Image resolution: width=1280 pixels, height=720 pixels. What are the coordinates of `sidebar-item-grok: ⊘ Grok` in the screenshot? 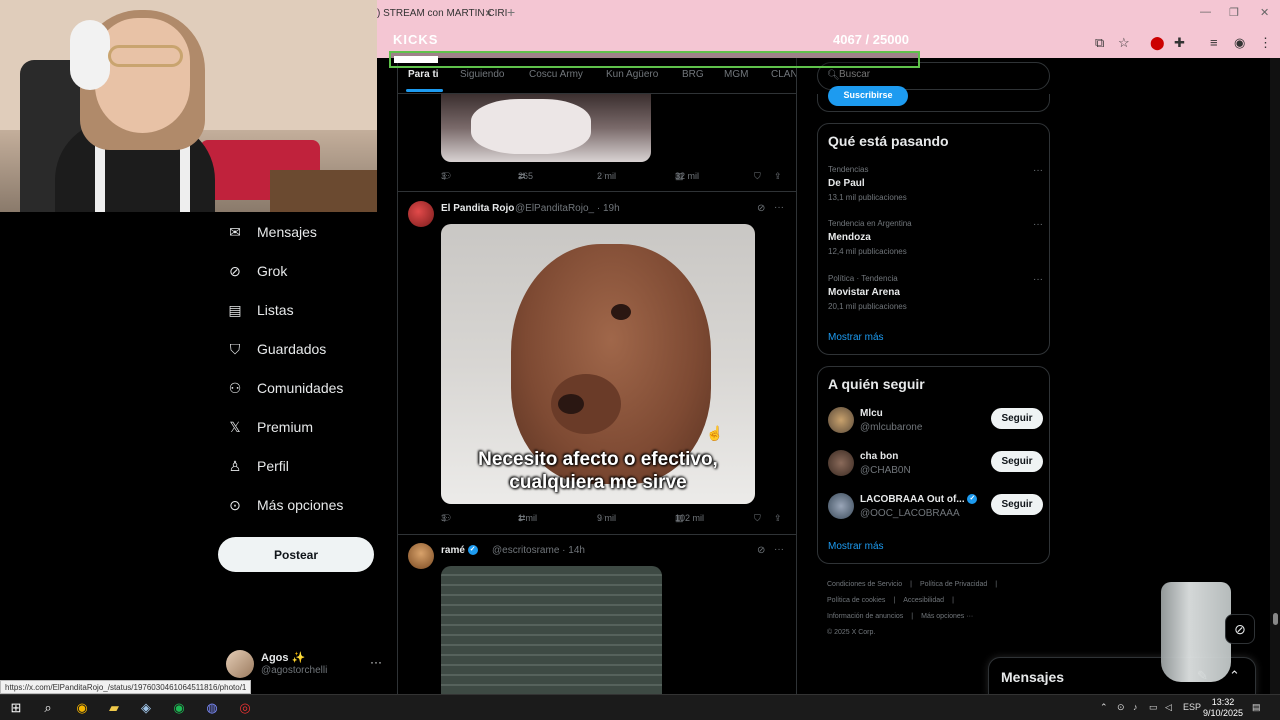 It's located at (298, 270).